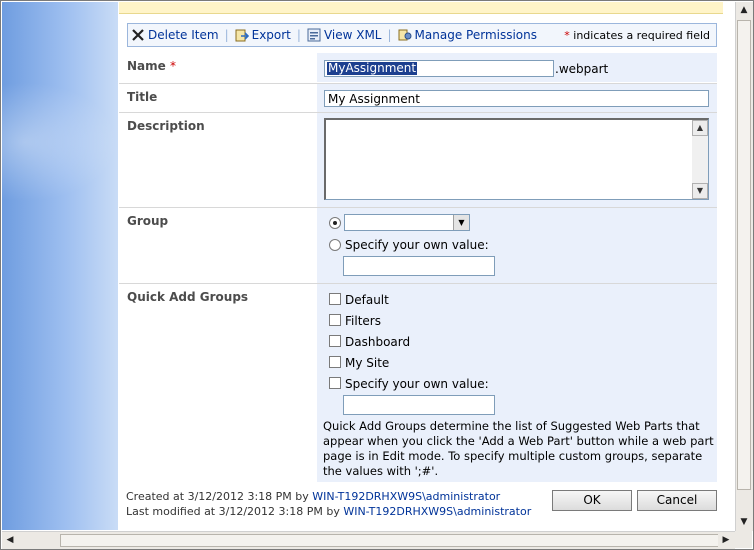  Describe the element at coordinates (148, 221) in the screenshot. I see `group-label: Group` at that location.